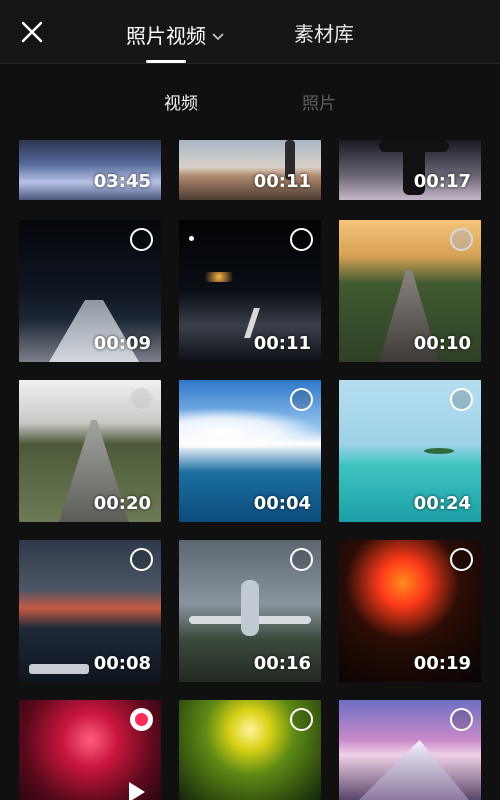 This screenshot has height=800, width=500. Describe the element at coordinates (90, 451) in the screenshot. I see `media-item: 00:20` at that location.